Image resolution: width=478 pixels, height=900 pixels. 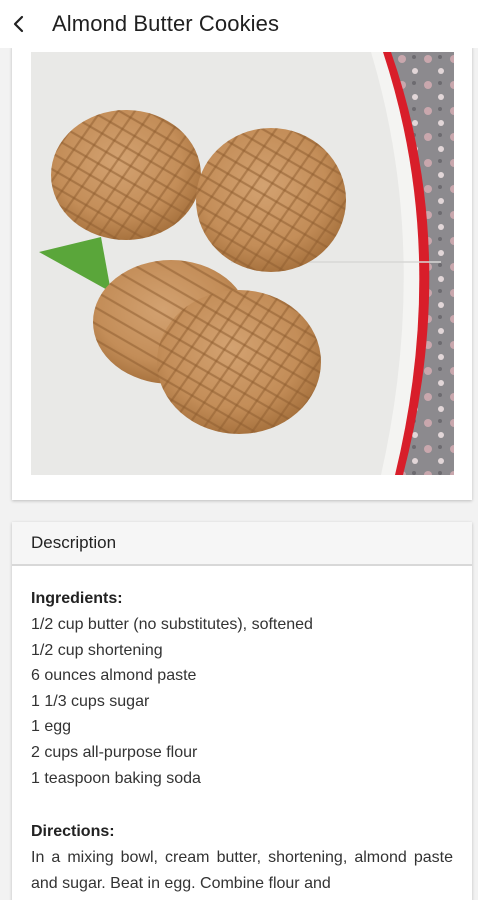 I want to click on ingredient-item: 6 ounces almond paste, so click(x=114, y=676).